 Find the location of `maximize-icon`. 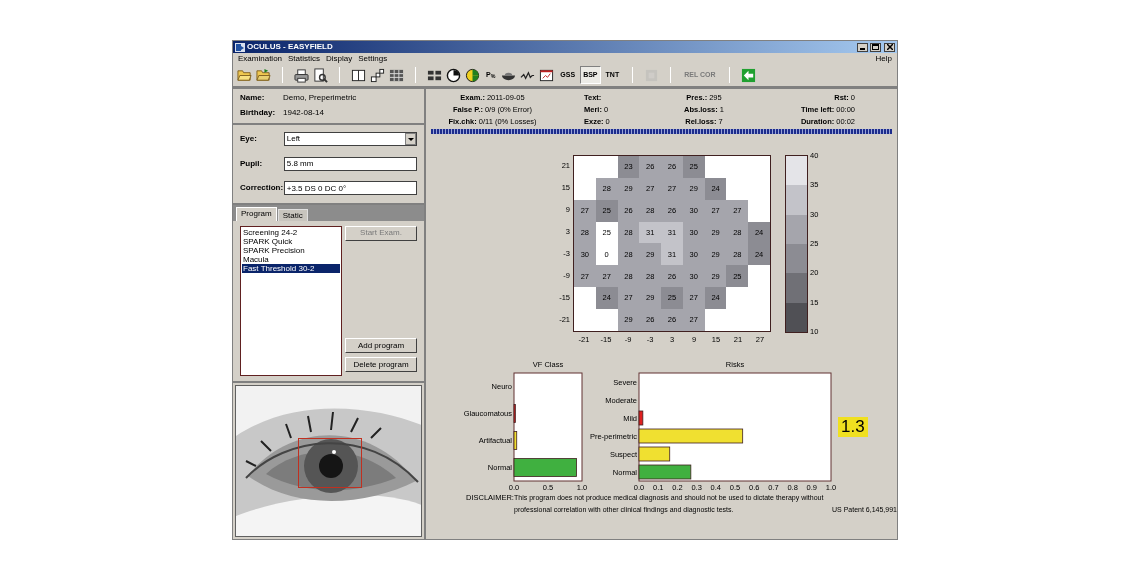

maximize-icon is located at coordinates (875, 47).